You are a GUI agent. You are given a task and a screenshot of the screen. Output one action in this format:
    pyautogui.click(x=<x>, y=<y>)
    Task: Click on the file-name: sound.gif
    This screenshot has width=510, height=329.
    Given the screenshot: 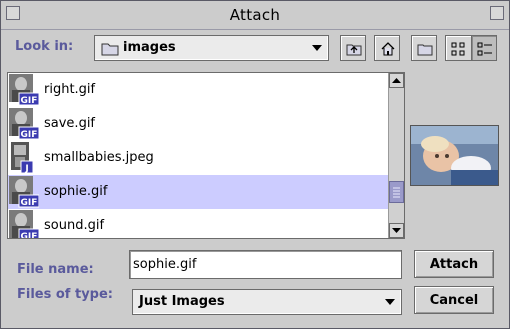 What is the action you would take?
    pyautogui.click(x=74, y=225)
    